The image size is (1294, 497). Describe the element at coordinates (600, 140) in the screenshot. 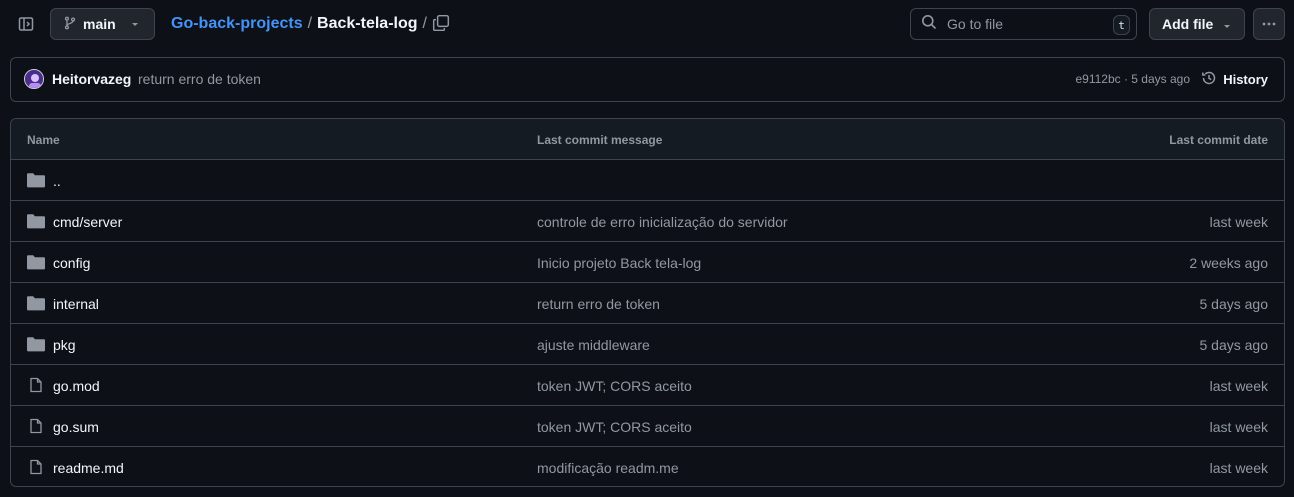

I see `column-header-message: Last commit message` at that location.